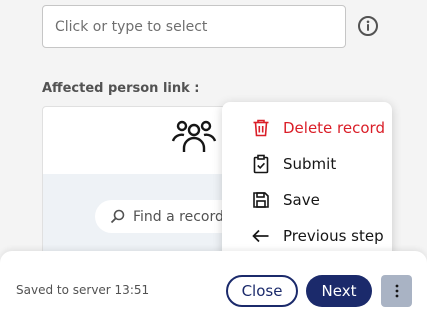  What do you see at coordinates (261, 128) in the screenshot?
I see `trash-icon` at bounding box center [261, 128].